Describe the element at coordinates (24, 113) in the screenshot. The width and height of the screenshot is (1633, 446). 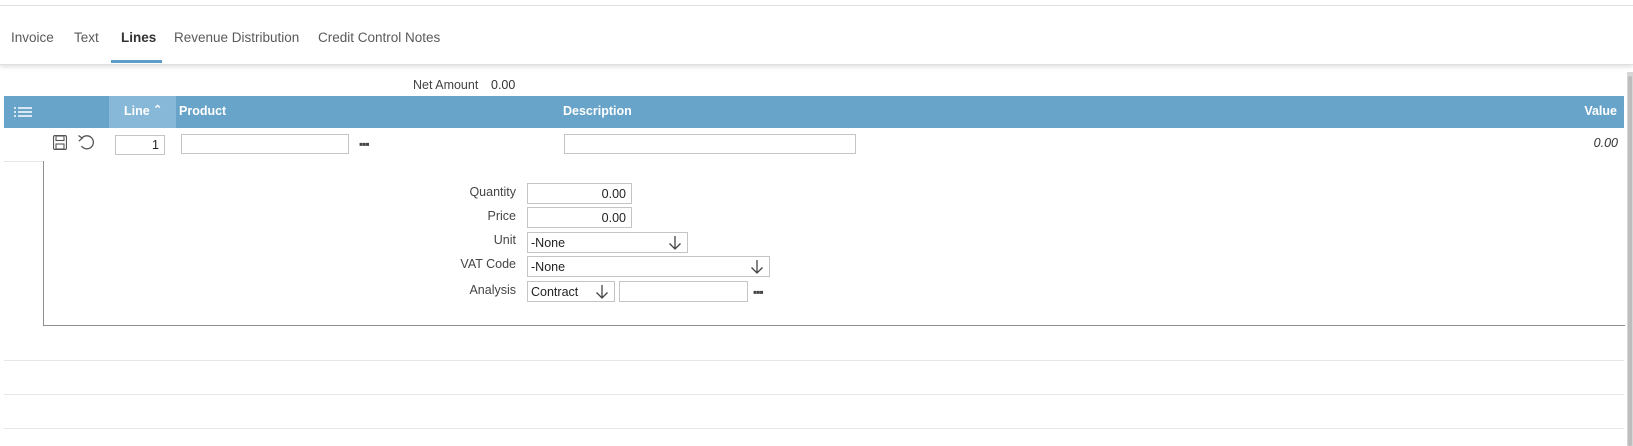
I see `list-menu-icon` at that location.